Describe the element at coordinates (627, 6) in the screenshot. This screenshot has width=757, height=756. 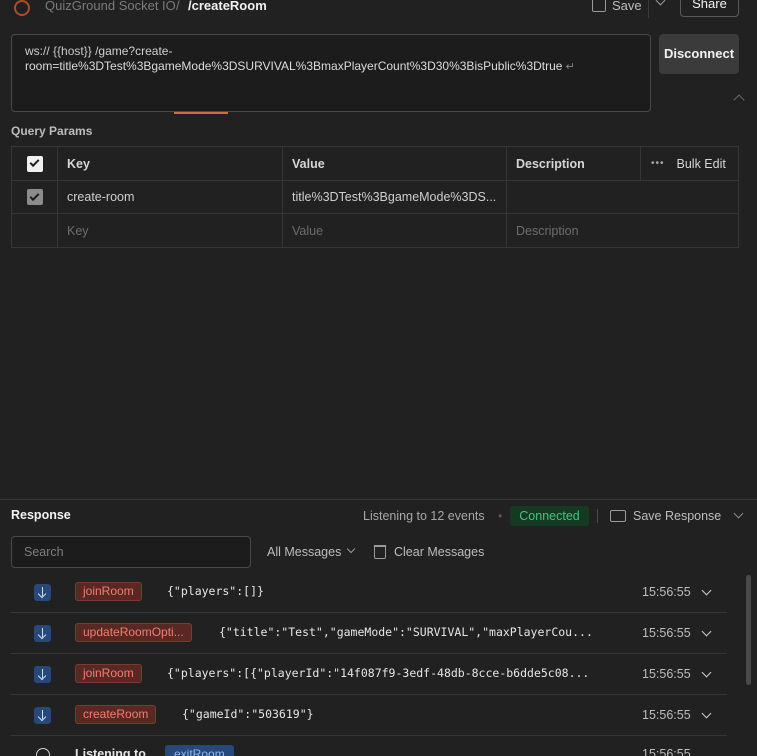
I see `save-button: Save` at that location.